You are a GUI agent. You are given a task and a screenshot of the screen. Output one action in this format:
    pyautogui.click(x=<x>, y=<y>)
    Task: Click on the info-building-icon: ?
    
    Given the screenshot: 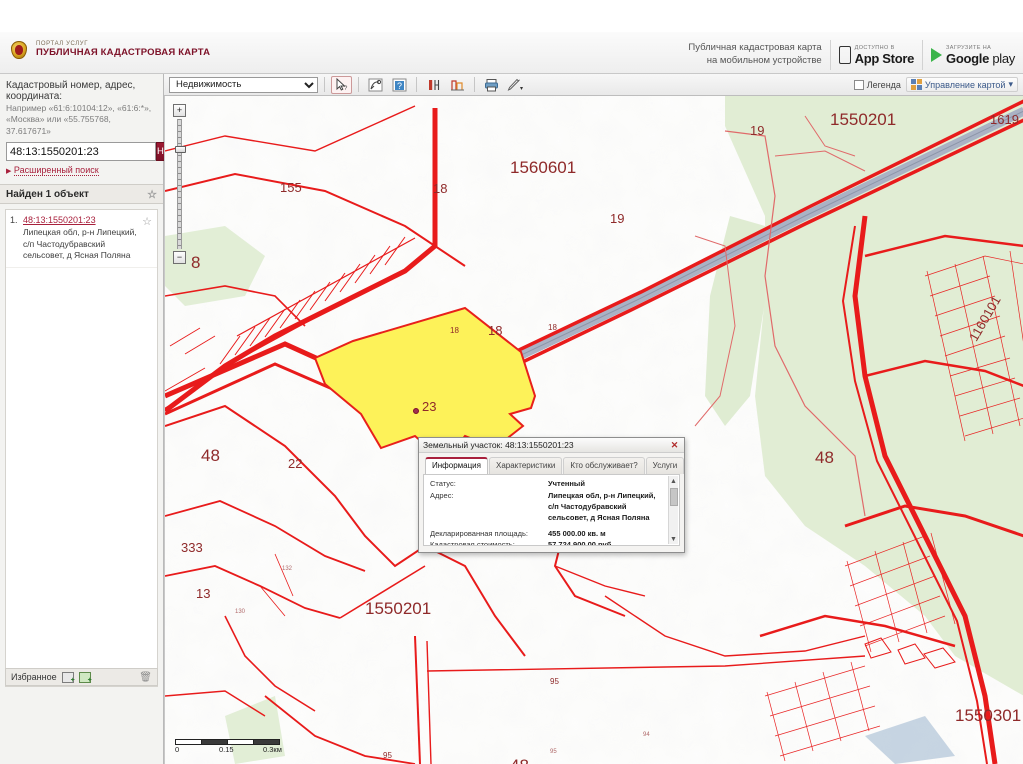 What is the action you would take?
    pyautogui.click(x=399, y=84)
    